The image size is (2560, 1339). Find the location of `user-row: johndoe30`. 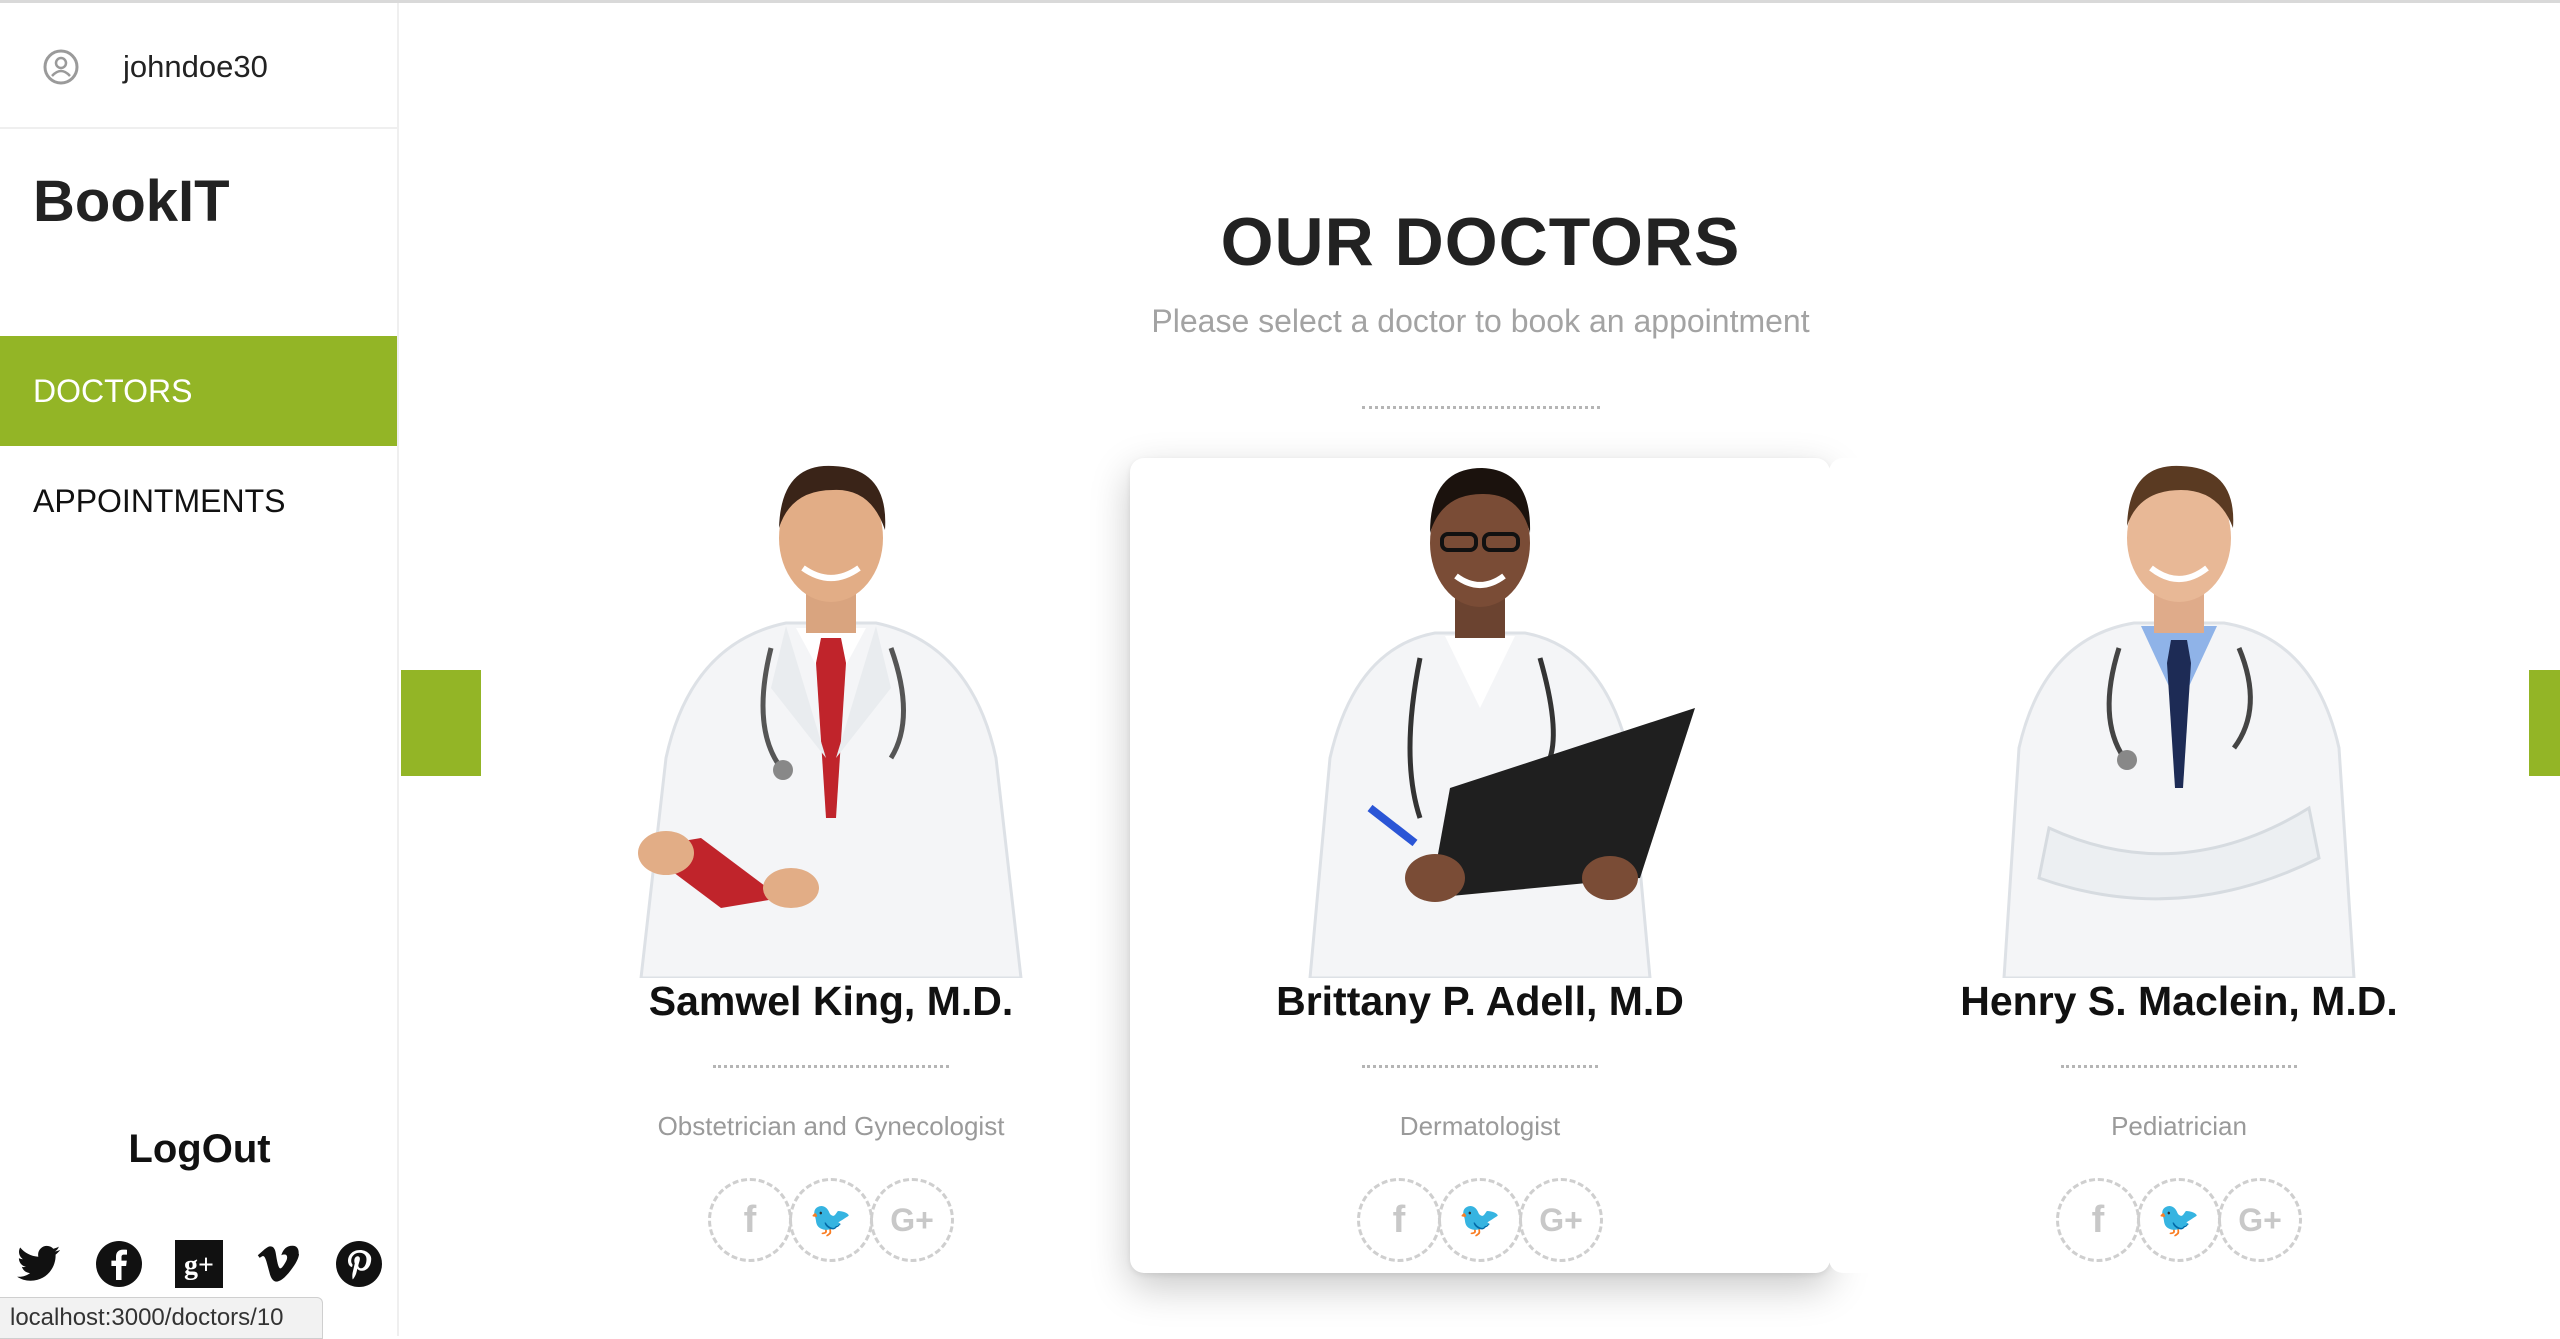

user-row: johndoe30 is located at coordinates (199, 66).